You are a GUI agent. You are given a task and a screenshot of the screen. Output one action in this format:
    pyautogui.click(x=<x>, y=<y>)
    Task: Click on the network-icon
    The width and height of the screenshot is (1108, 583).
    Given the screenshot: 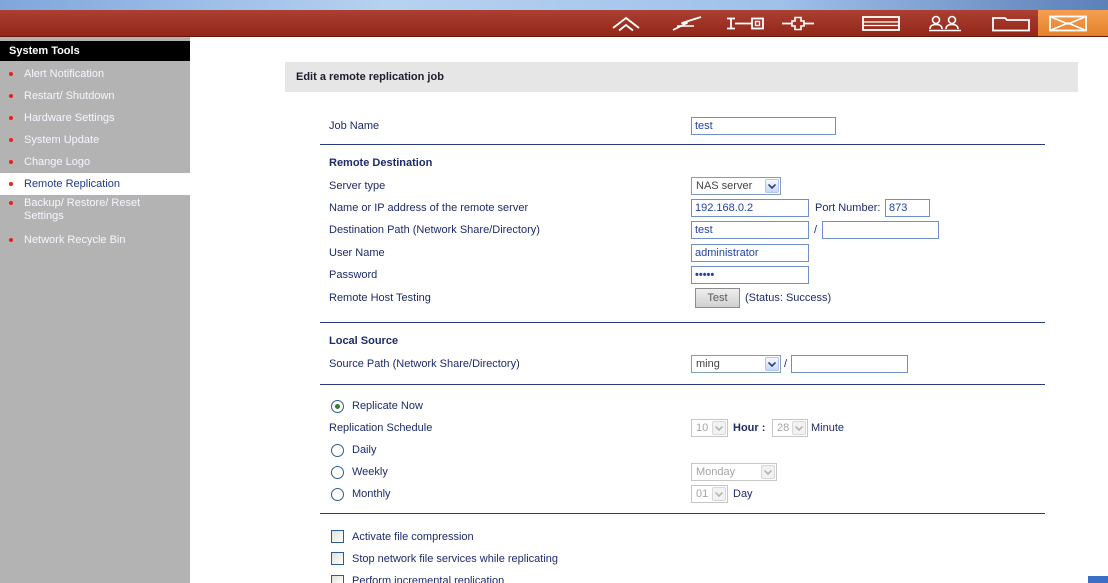 What is the action you would take?
    pyautogui.click(x=745, y=23)
    